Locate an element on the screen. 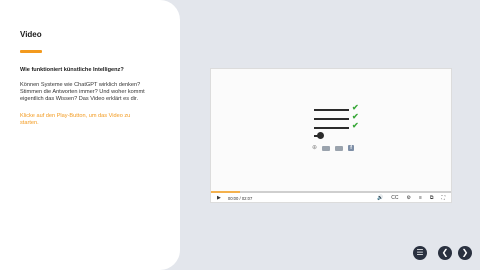 This screenshot has width=480, height=270. illustration-play-dot is located at coordinates (320, 135).